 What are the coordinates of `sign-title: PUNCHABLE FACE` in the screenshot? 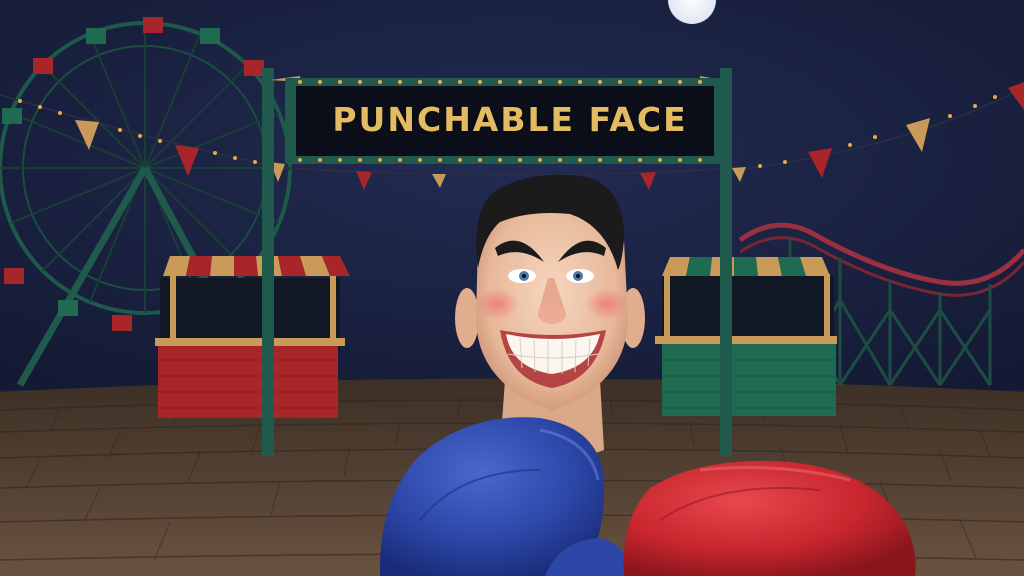 It's located at (510, 119).